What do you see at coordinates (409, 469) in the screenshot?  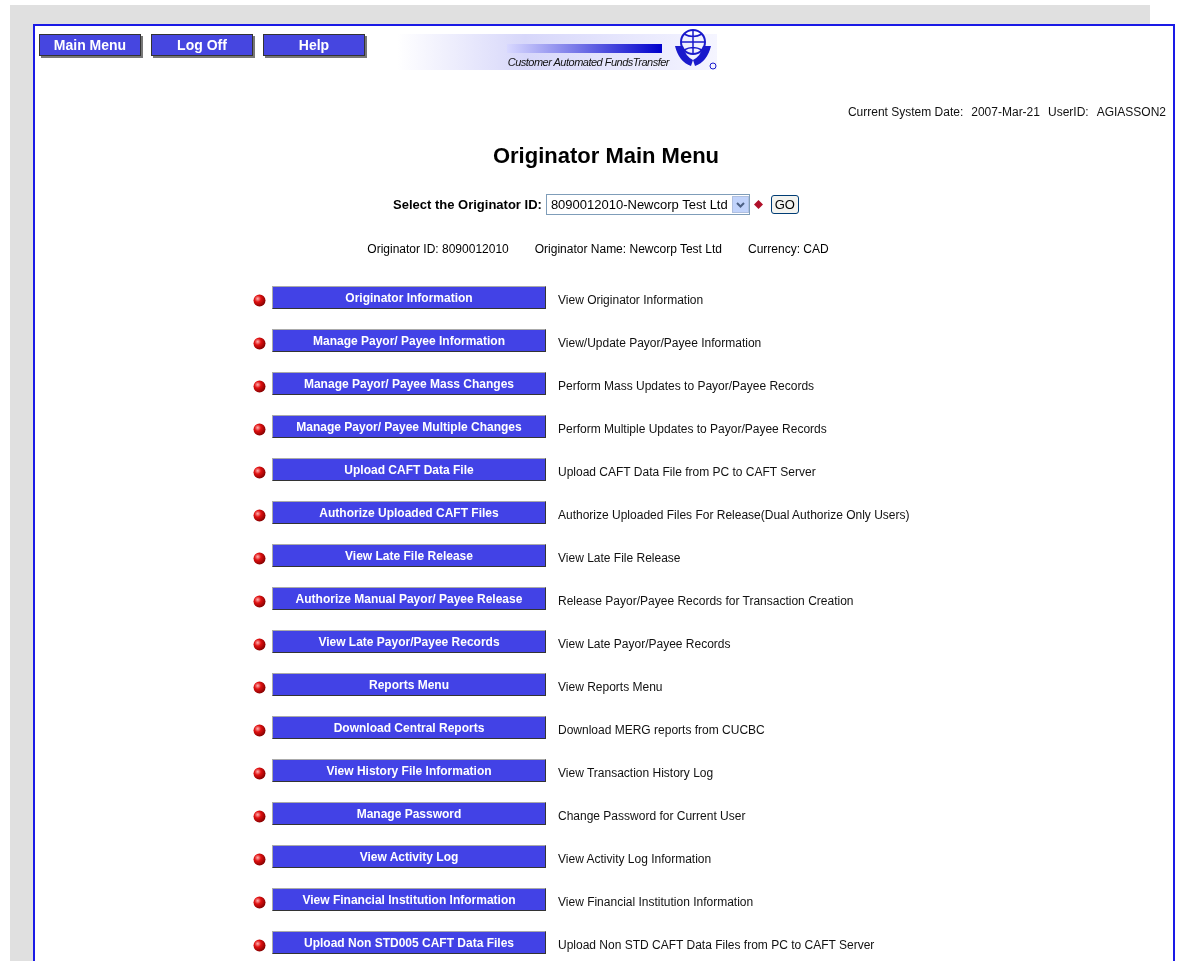 I see `menu-button: Upload CAFT Data File` at bounding box center [409, 469].